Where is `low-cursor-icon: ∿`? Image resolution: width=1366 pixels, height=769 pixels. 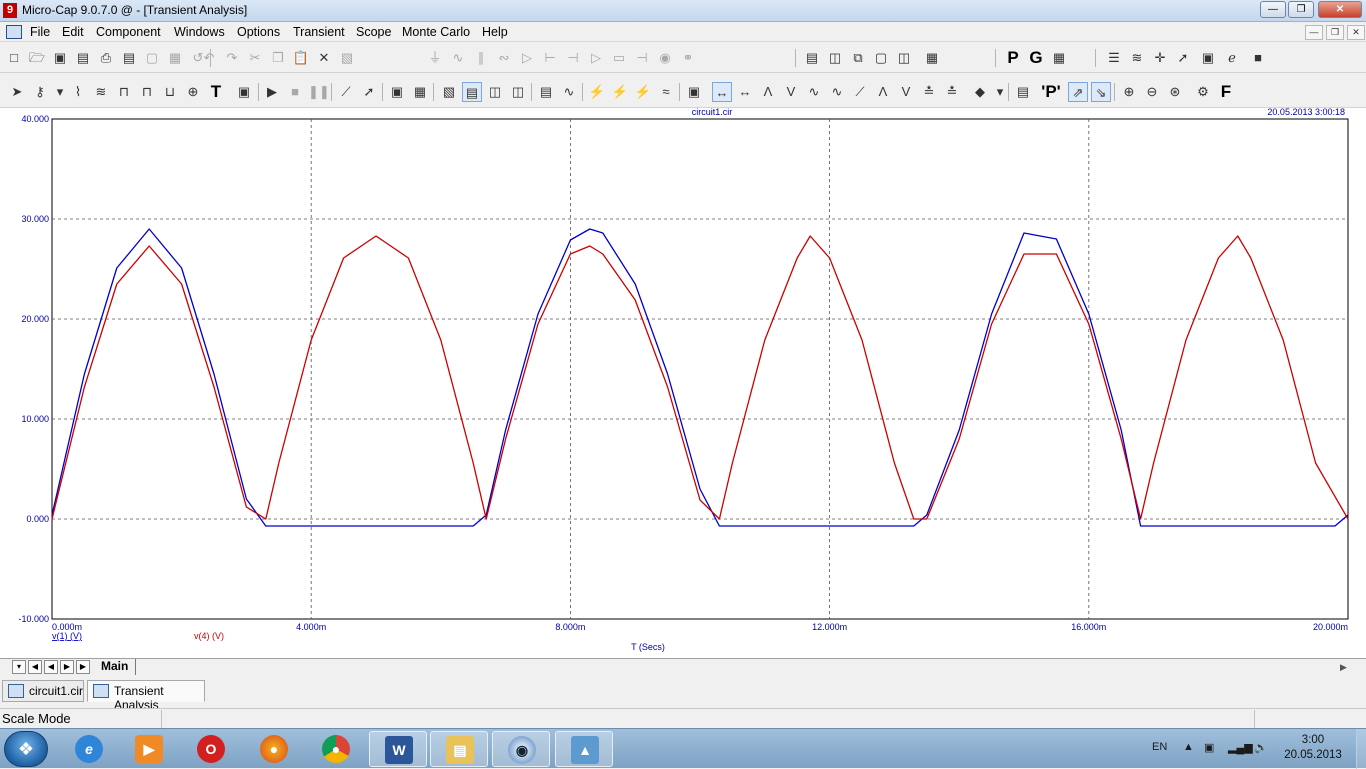 low-cursor-icon: ∿ is located at coordinates (837, 92).